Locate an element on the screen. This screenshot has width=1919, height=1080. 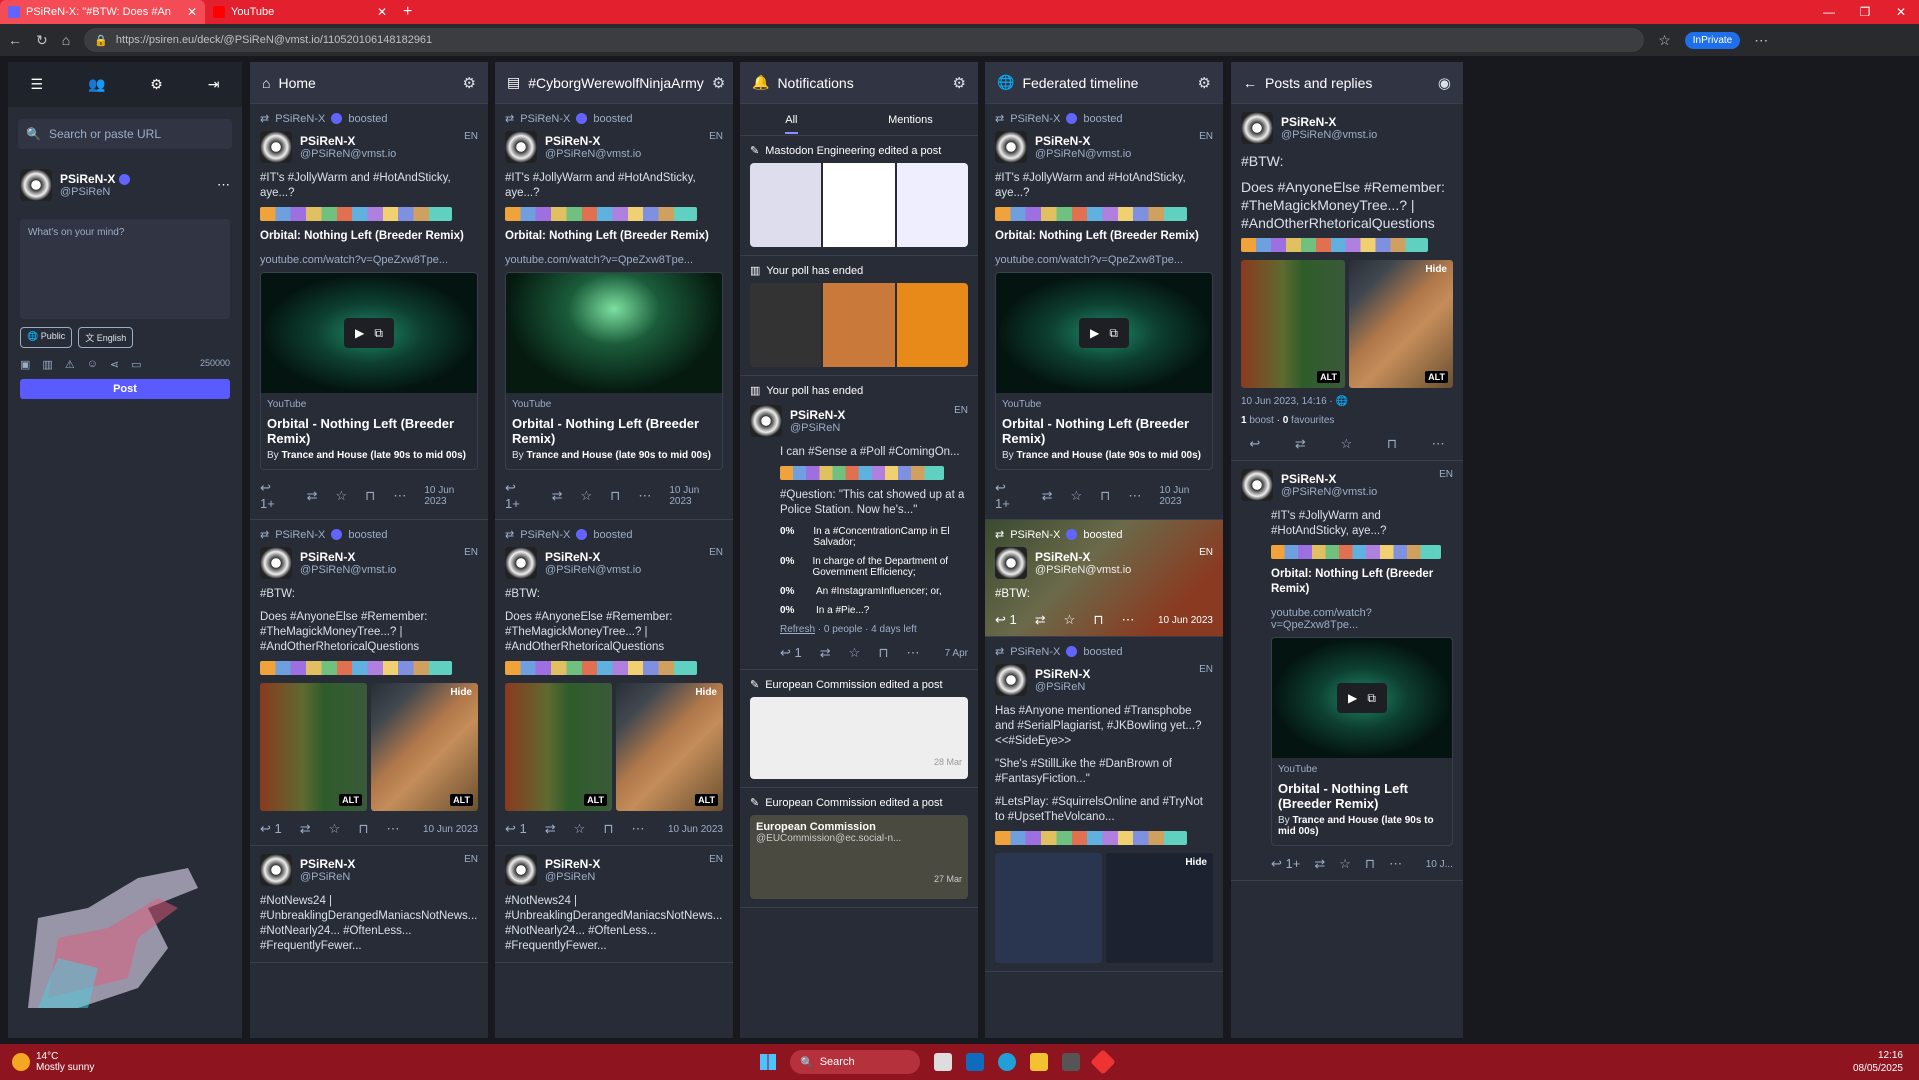
reply-button: ↩ 1+ is located at coordinates (1009, 495).